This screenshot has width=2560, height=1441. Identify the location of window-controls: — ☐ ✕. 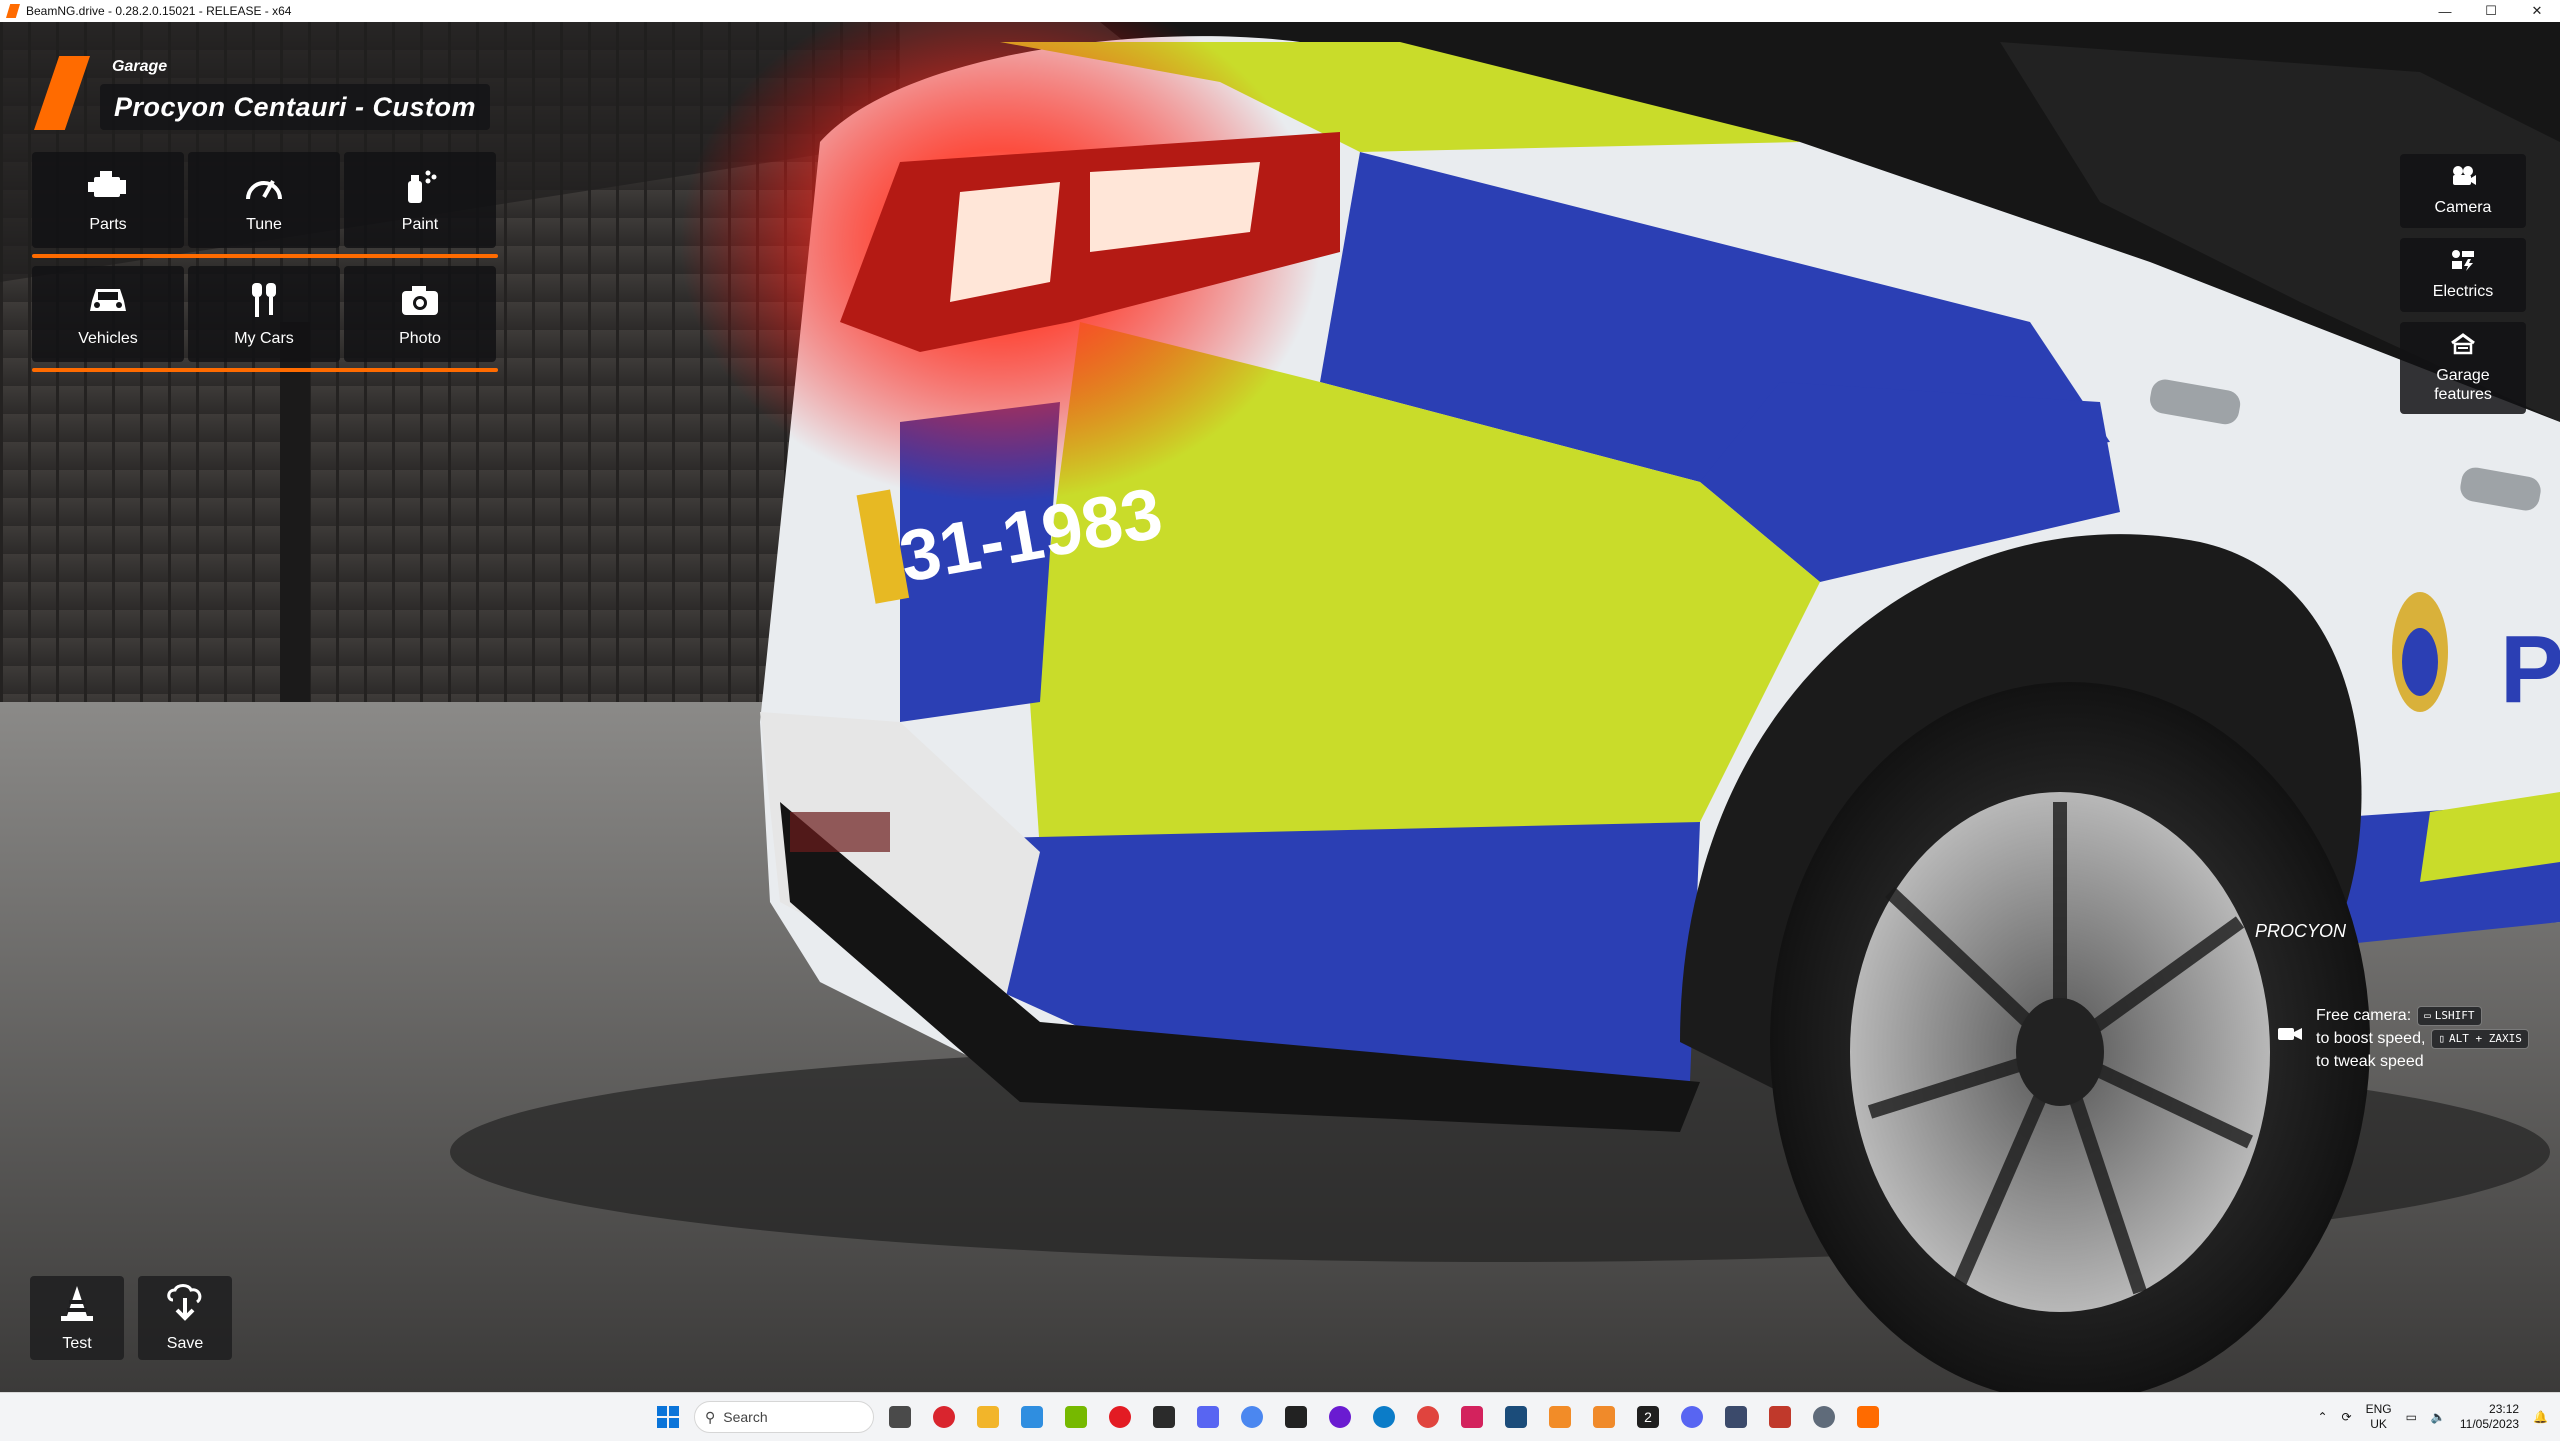
(2491, 11).